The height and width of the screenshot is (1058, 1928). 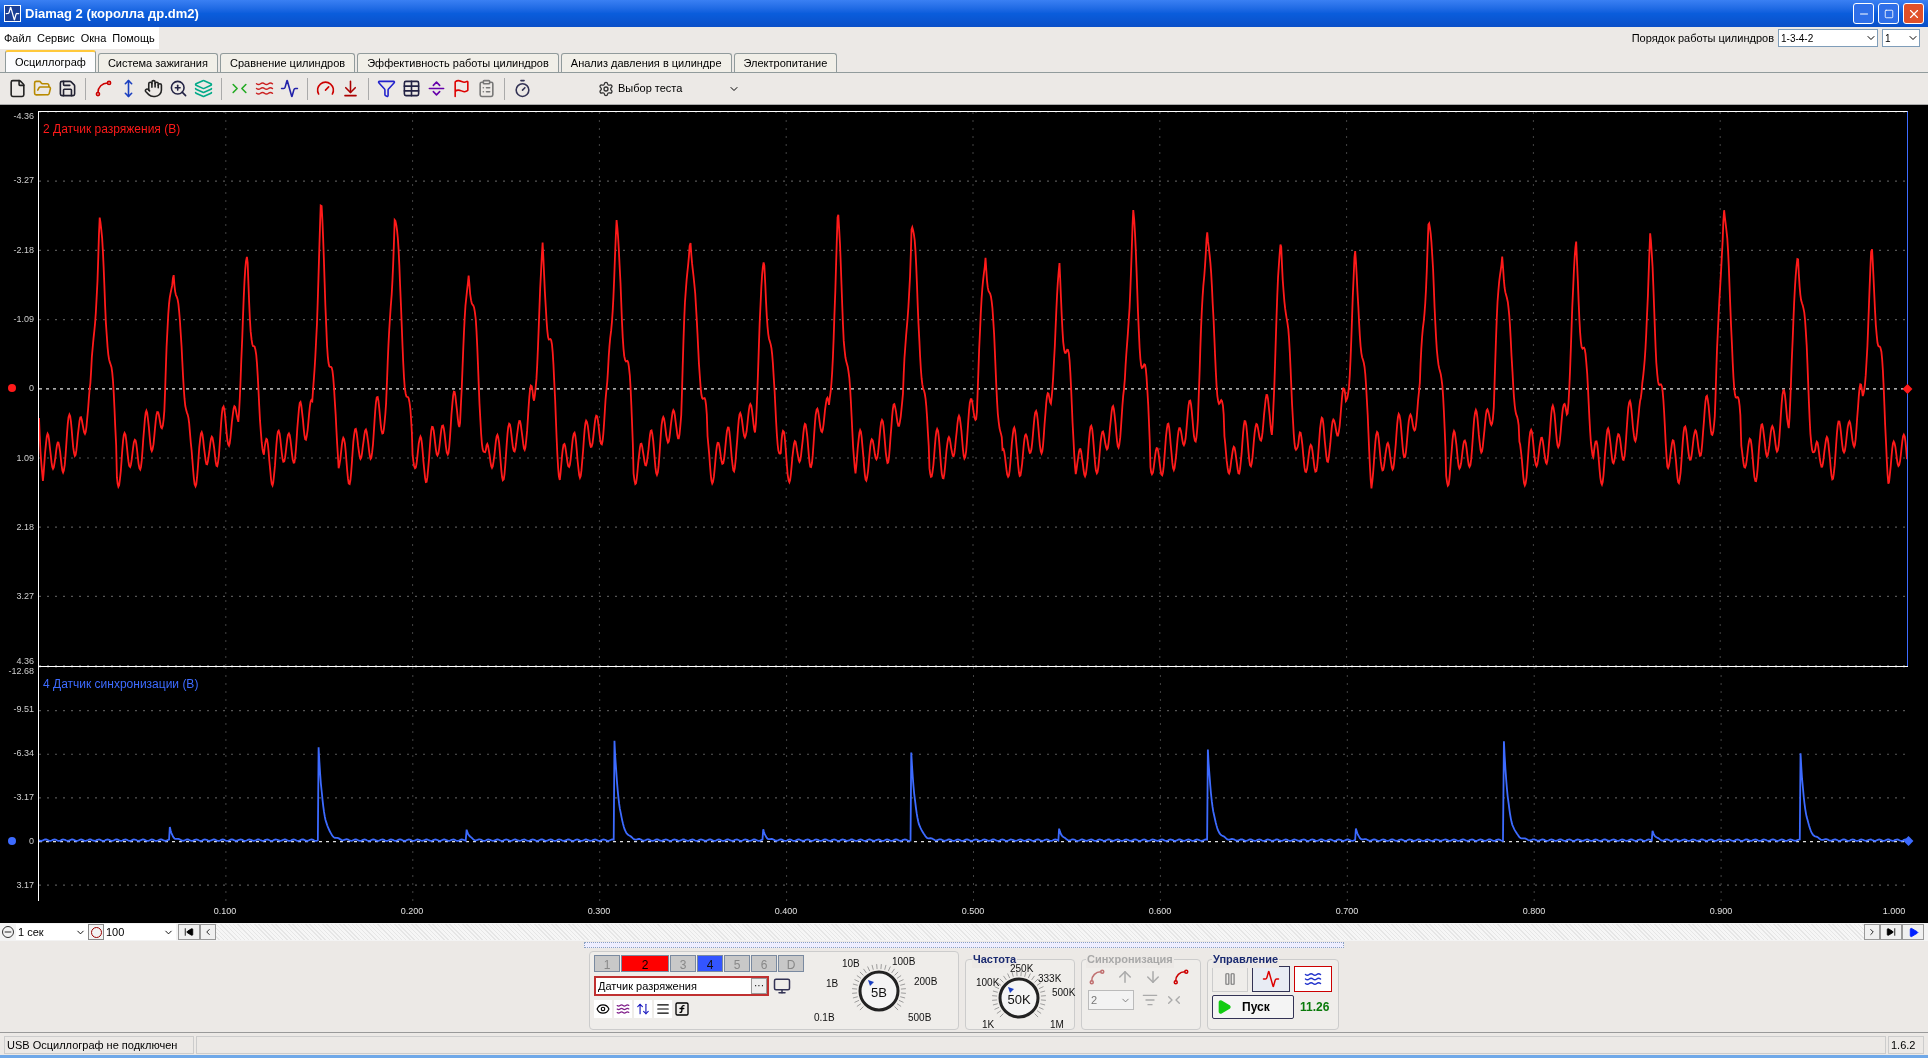 I want to click on knob-scale-label: 500K, so click(x=1064, y=993).